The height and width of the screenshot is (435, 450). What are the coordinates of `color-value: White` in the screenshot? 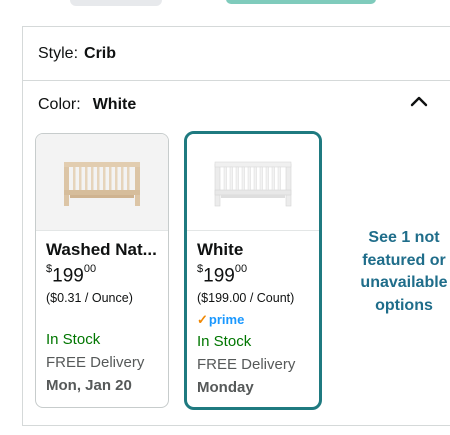 It's located at (114, 104).